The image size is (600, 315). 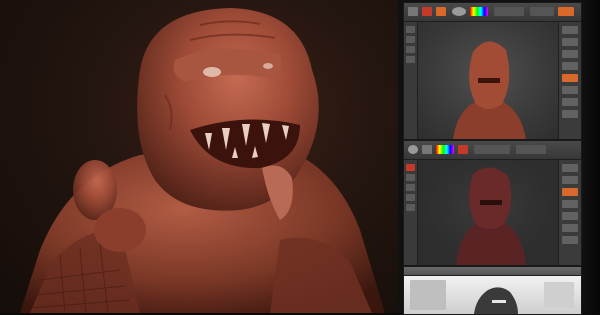 I want to click on color-swatch-icon, so click(x=441, y=11).